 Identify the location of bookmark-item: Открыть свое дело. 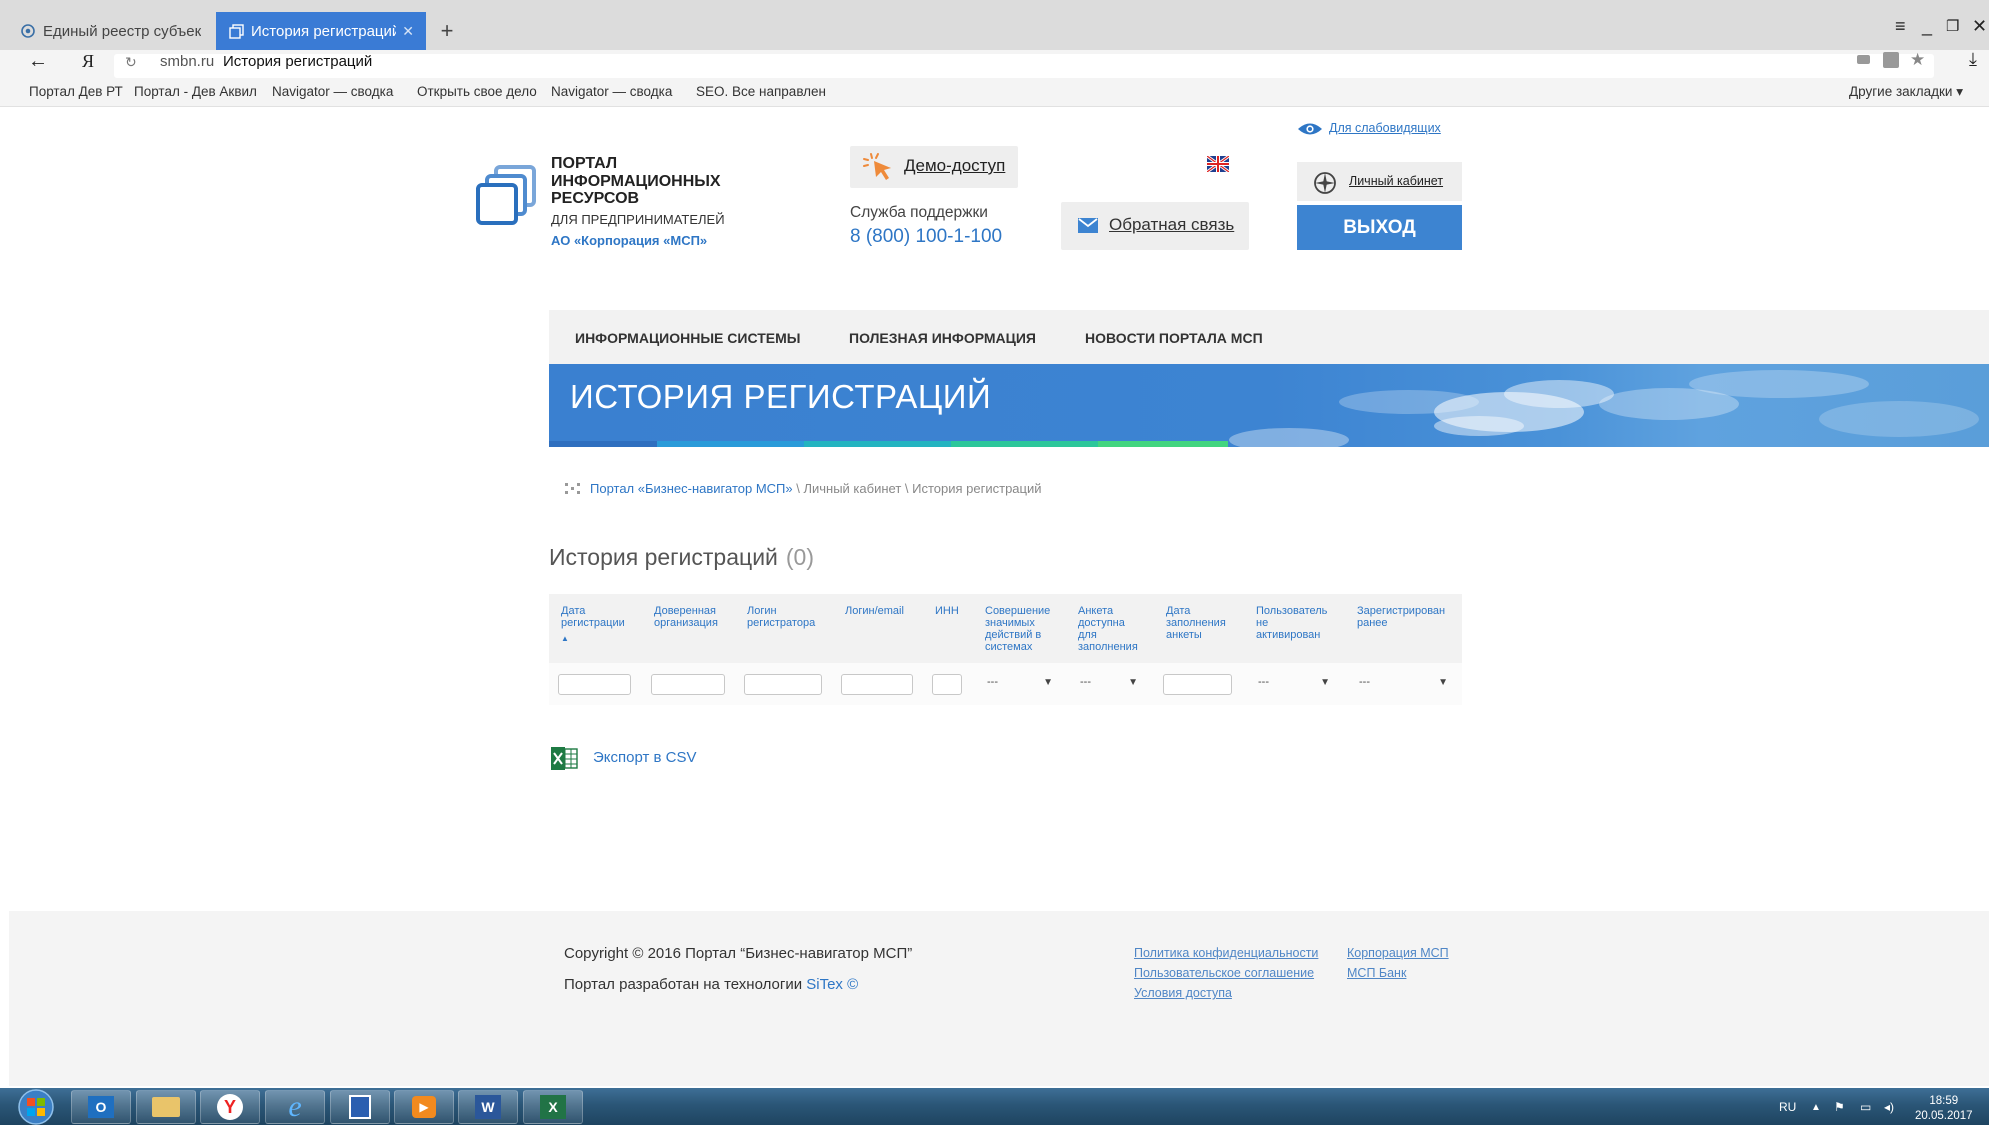
(477, 91).